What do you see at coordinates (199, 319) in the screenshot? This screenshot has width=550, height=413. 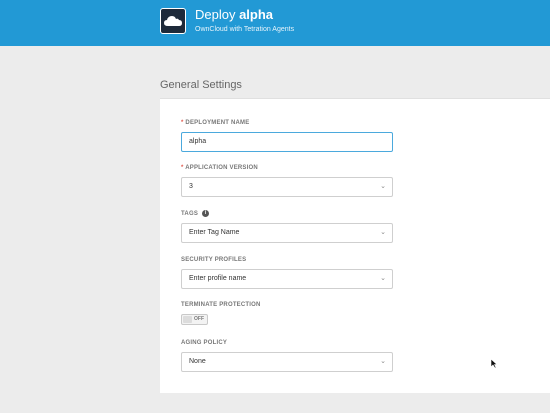 I see `toggle-state-text: OFF` at bounding box center [199, 319].